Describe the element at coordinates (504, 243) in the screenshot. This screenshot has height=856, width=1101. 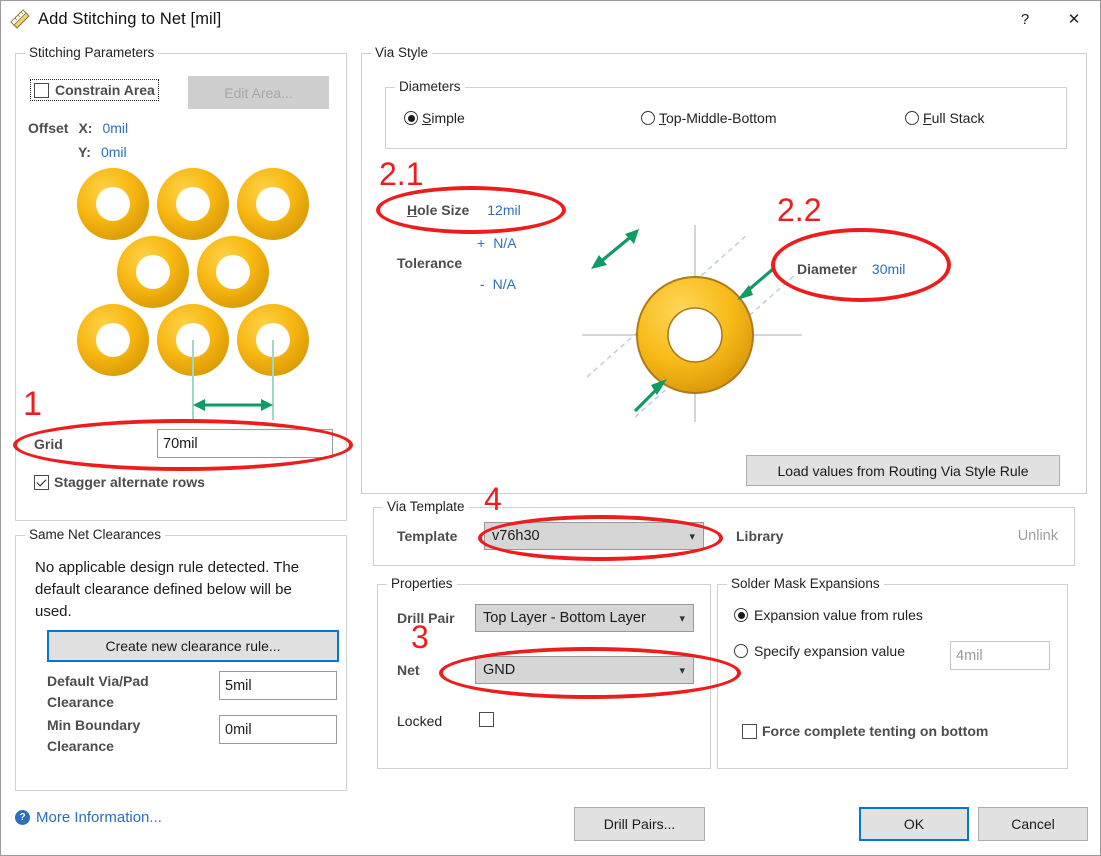
I see `tolerance-plus-value: N/A` at that location.